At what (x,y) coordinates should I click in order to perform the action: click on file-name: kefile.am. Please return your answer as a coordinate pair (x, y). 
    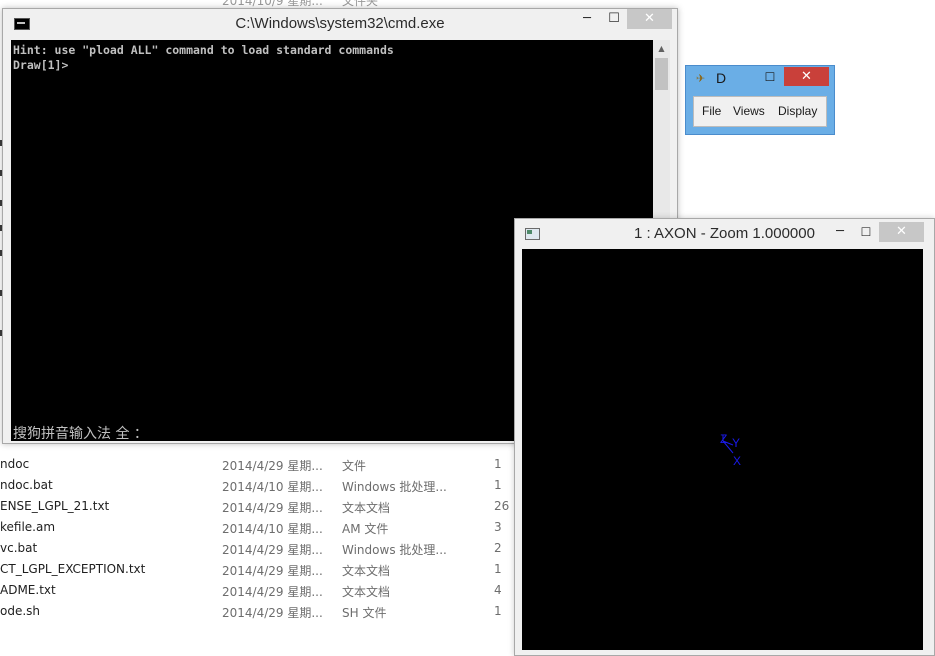
    Looking at the image, I should click on (28, 527).